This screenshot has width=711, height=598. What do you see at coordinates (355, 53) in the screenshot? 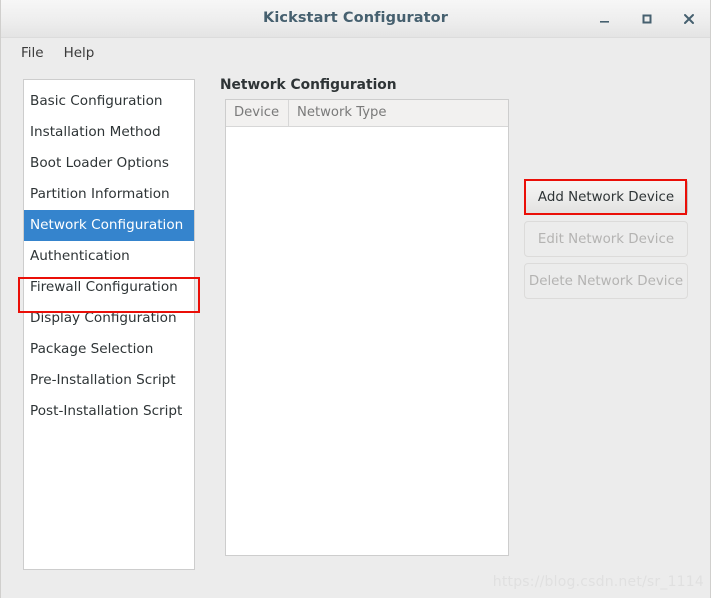
I see `menu-bar: File Help` at bounding box center [355, 53].